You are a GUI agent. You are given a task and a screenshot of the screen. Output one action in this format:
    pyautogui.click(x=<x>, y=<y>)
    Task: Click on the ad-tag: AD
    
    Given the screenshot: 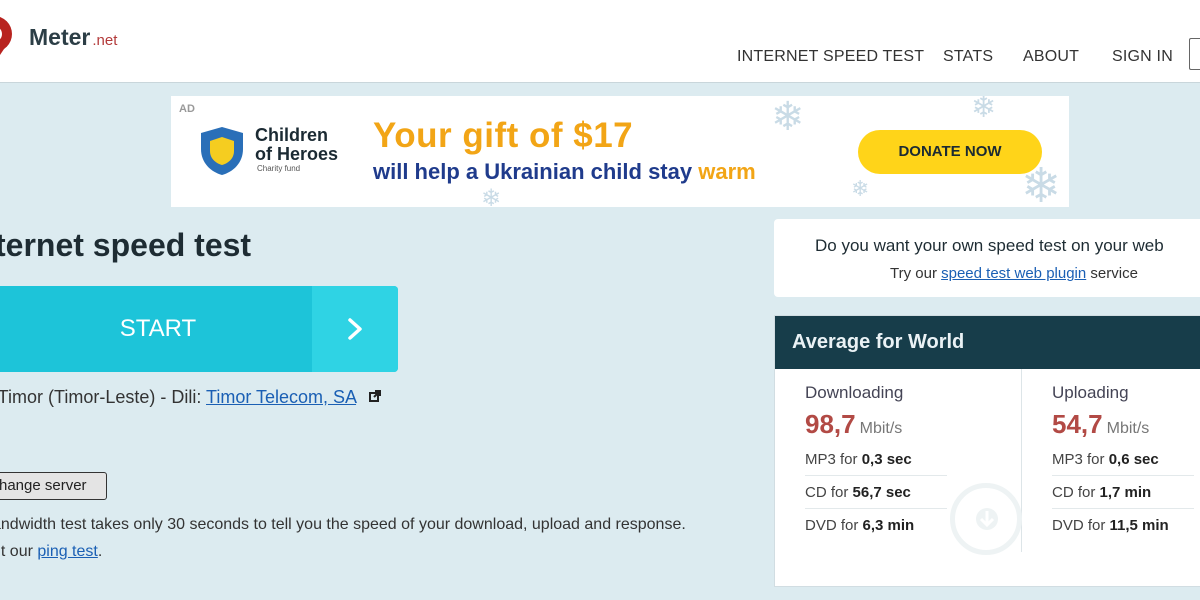 What is the action you would take?
    pyautogui.click(x=187, y=109)
    